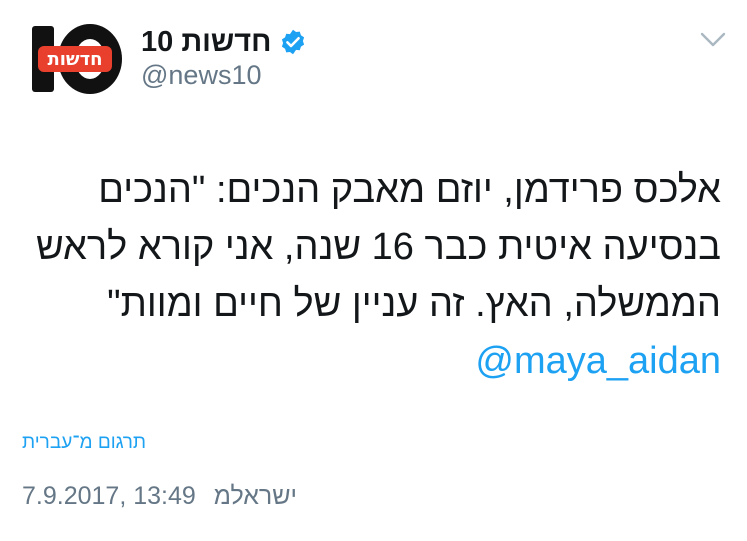 The image size is (747, 541). What do you see at coordinates (378, 247) in the screenshot?
I see `tweet-text-line: בנסיעה איטית כבר 16 שנה, אני קורא לראש` at bounding box center [378, 247].